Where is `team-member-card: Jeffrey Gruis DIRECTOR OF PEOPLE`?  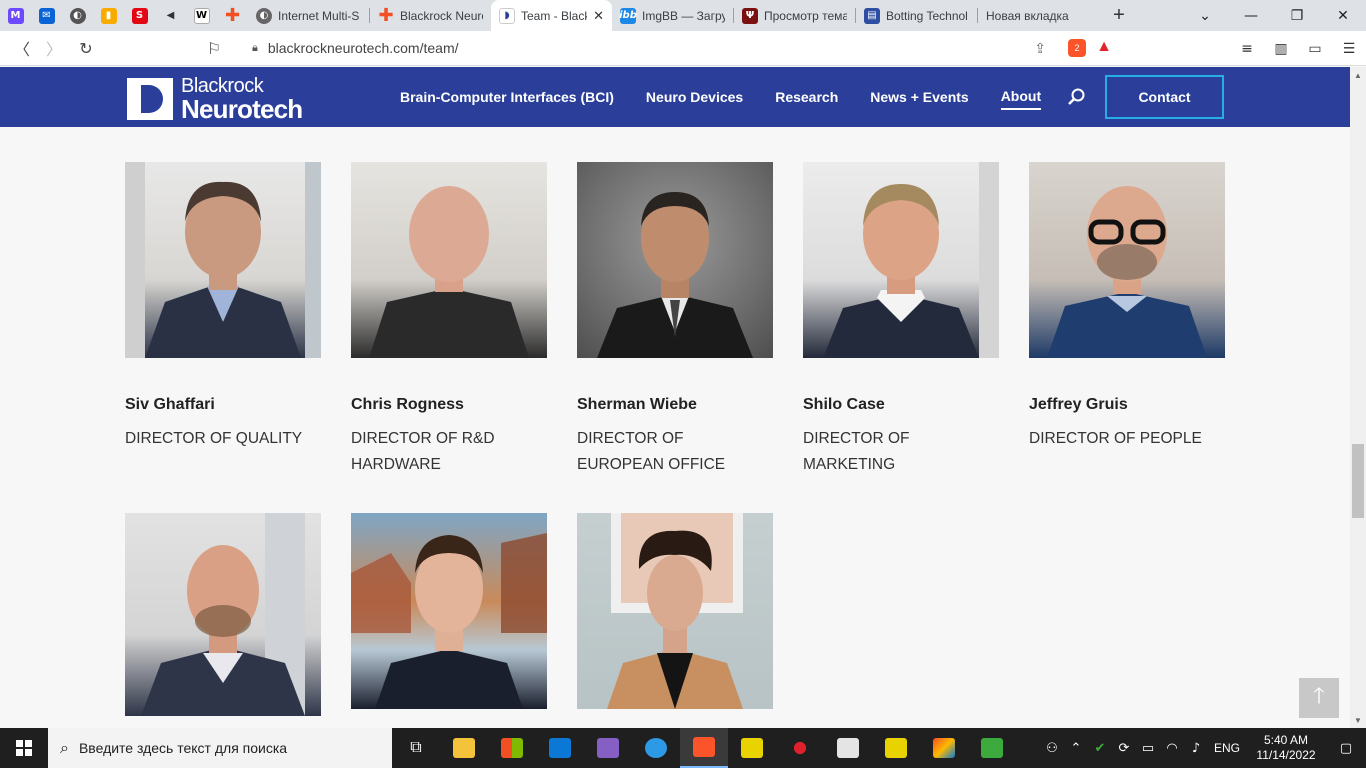 team-member-card: Jeffrey Gruis DIRECTOR OF PEOPLE is located at coordinates (1127, 307).